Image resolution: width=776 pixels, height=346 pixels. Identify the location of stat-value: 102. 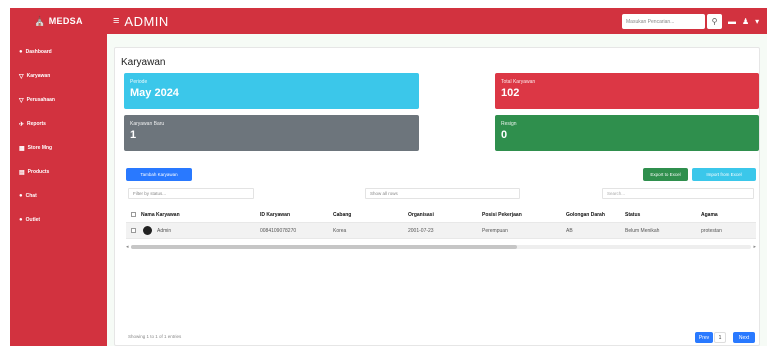
(510, 93).